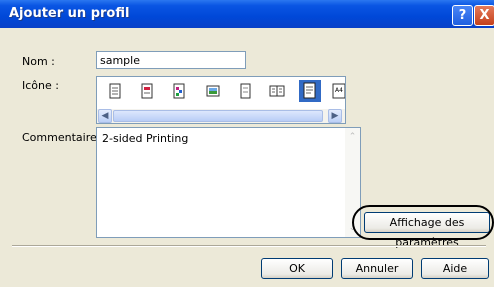  What do you see at coordinates (245, 91) in the screenshot?
I see `document-plain-icon` at bounding box center [245, 91].